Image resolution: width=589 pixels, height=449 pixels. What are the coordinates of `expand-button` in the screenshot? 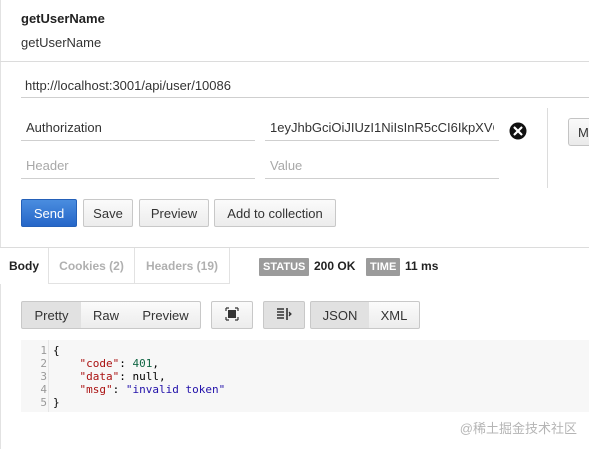 It's located at (232, 315).